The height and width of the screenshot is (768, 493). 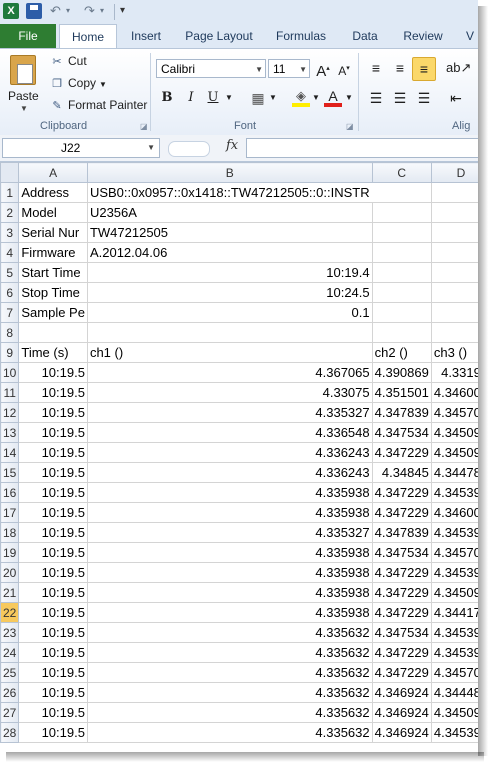 What do you see at coordinates (53, 392) in the screenshot?
I see `cell-a11: 10:19.5` at bounding box center [53, 392].